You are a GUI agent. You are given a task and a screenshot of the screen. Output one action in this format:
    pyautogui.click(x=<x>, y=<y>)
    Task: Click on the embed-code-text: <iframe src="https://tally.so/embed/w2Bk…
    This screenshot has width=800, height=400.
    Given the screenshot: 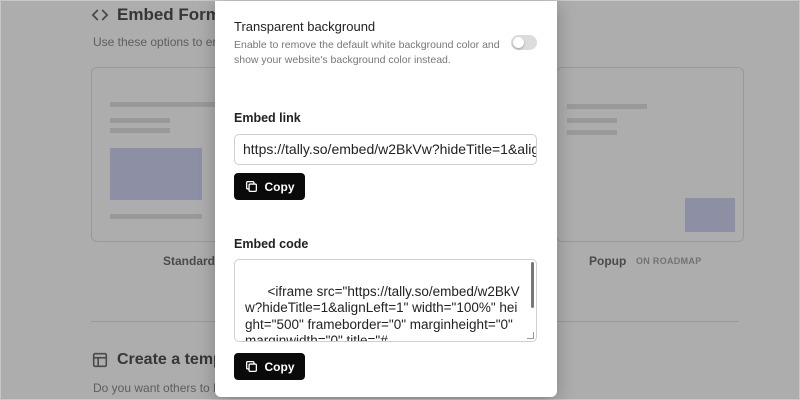 What is the action you would take?
    pyautogui.click(x=382, y=312)
    